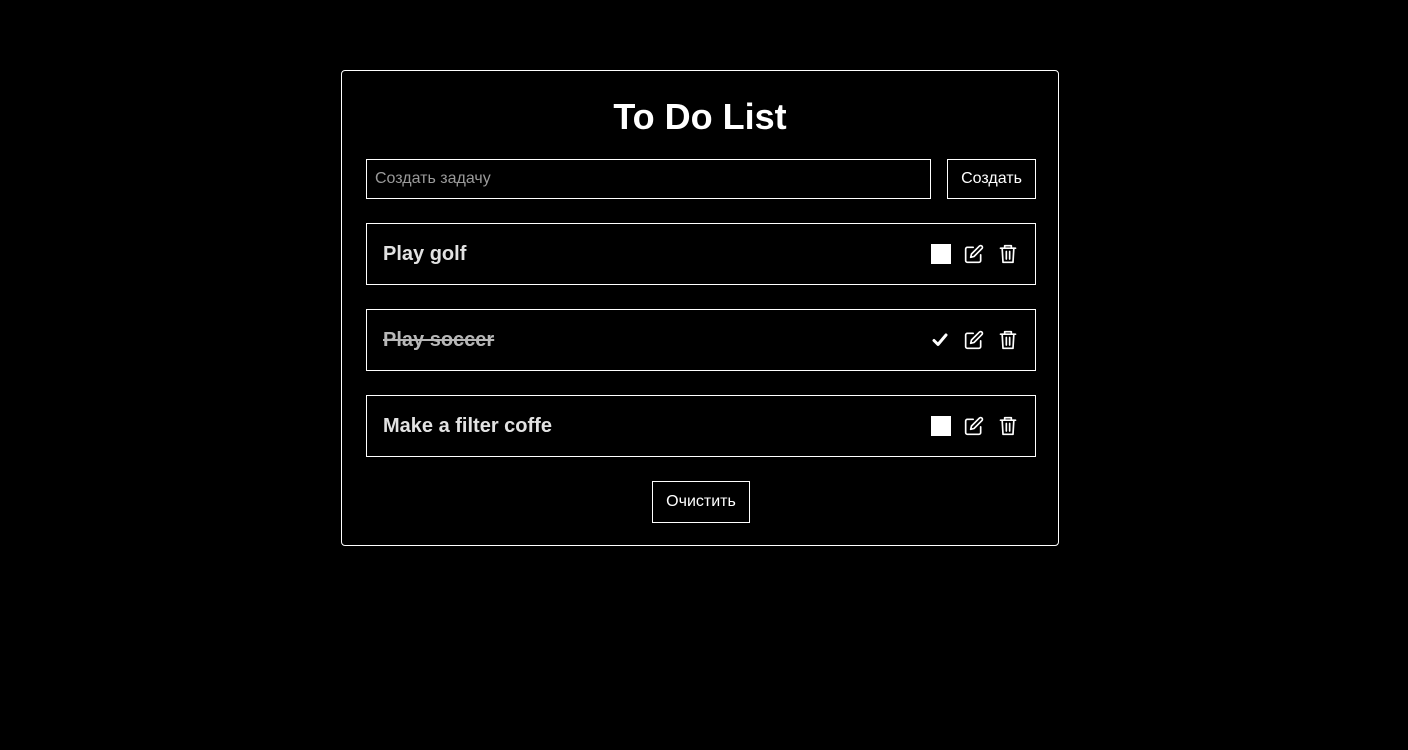 This screenshot has height=750, width=1408. Describe the element at coordinates (940, 340) in the screenshot. I see `checkmark-icon` at that location.